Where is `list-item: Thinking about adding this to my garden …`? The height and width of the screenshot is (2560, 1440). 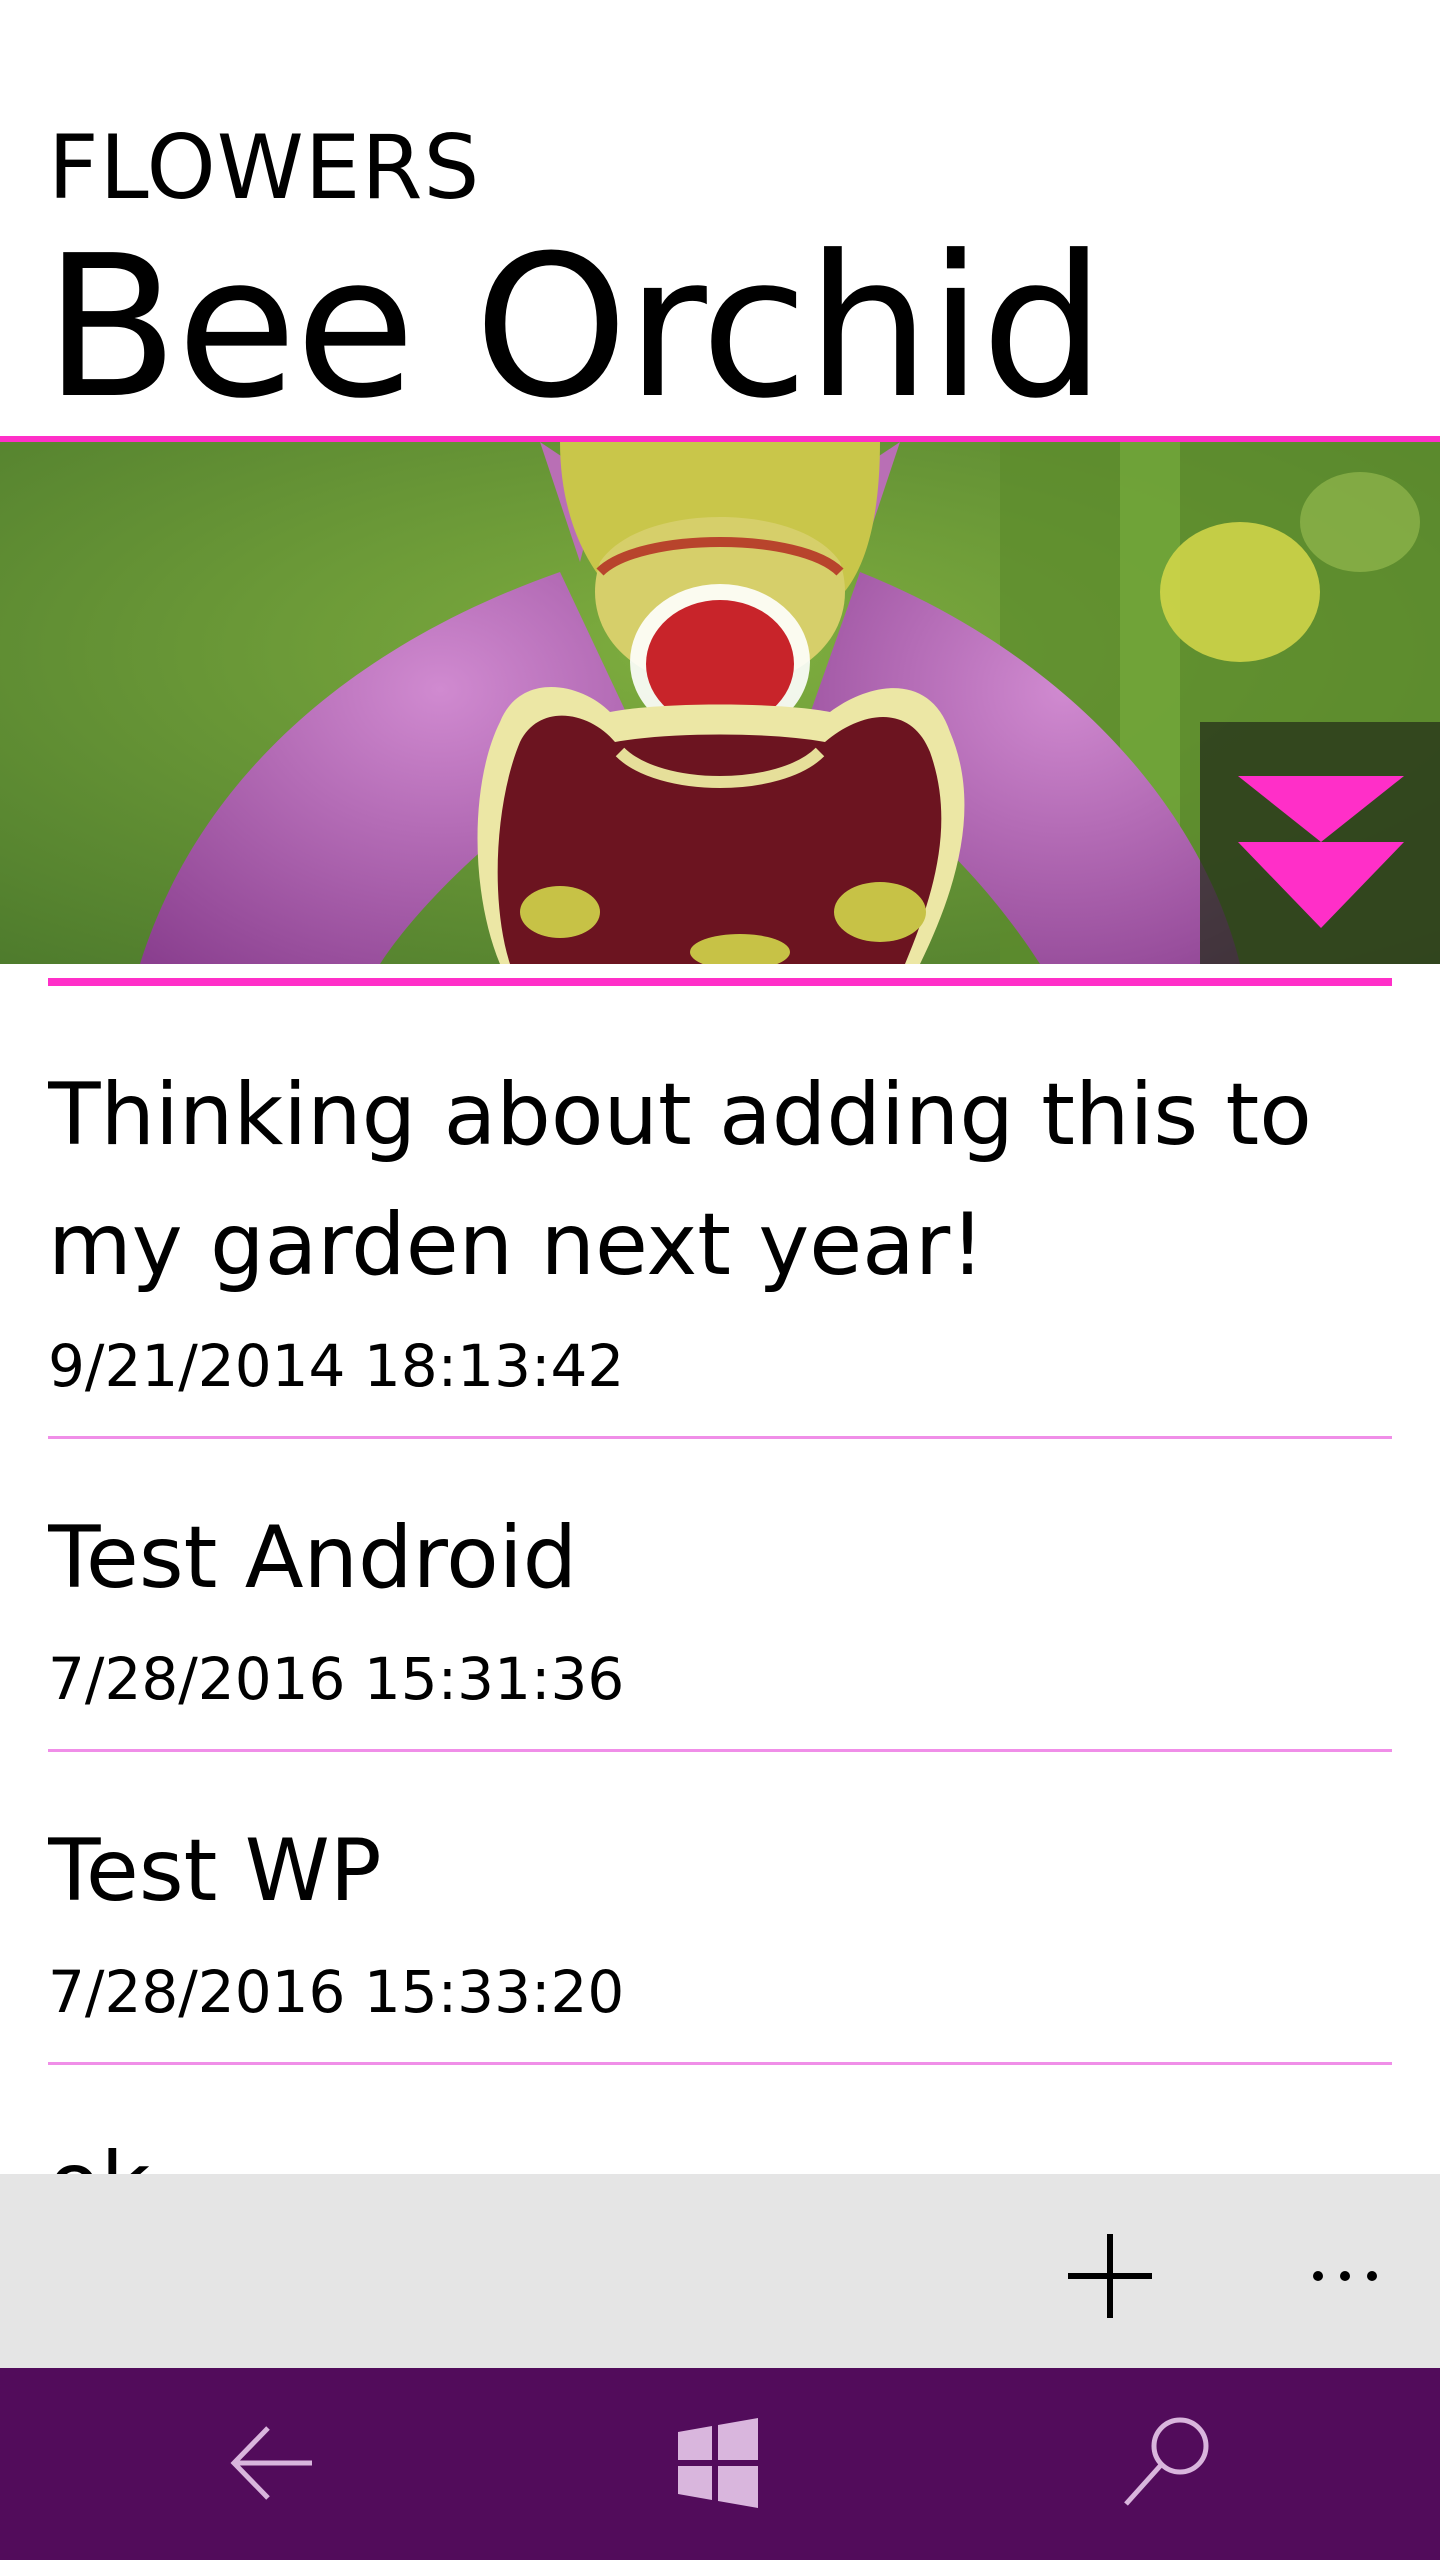 list-item: Thinking about adding this to my garden … is located at coordinates (720, 1239).